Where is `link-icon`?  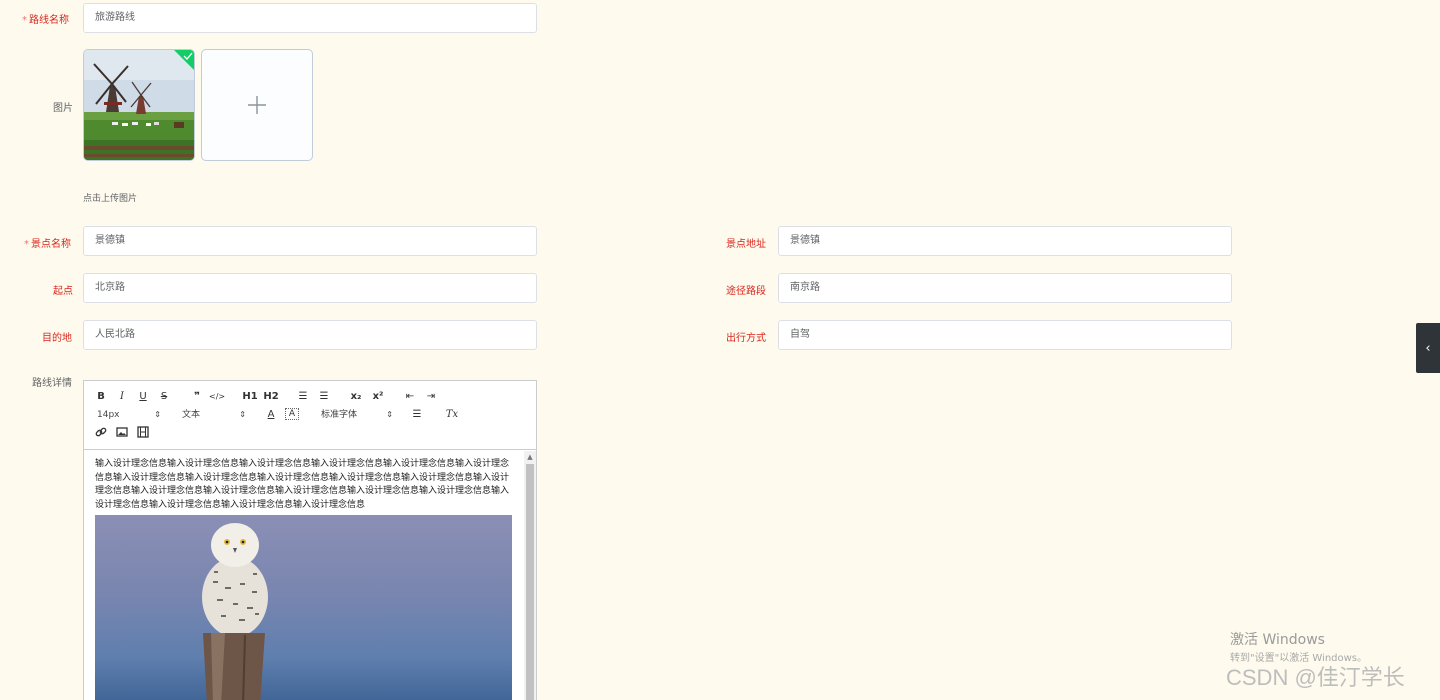 link-icon is located at coordinates (101, 433).